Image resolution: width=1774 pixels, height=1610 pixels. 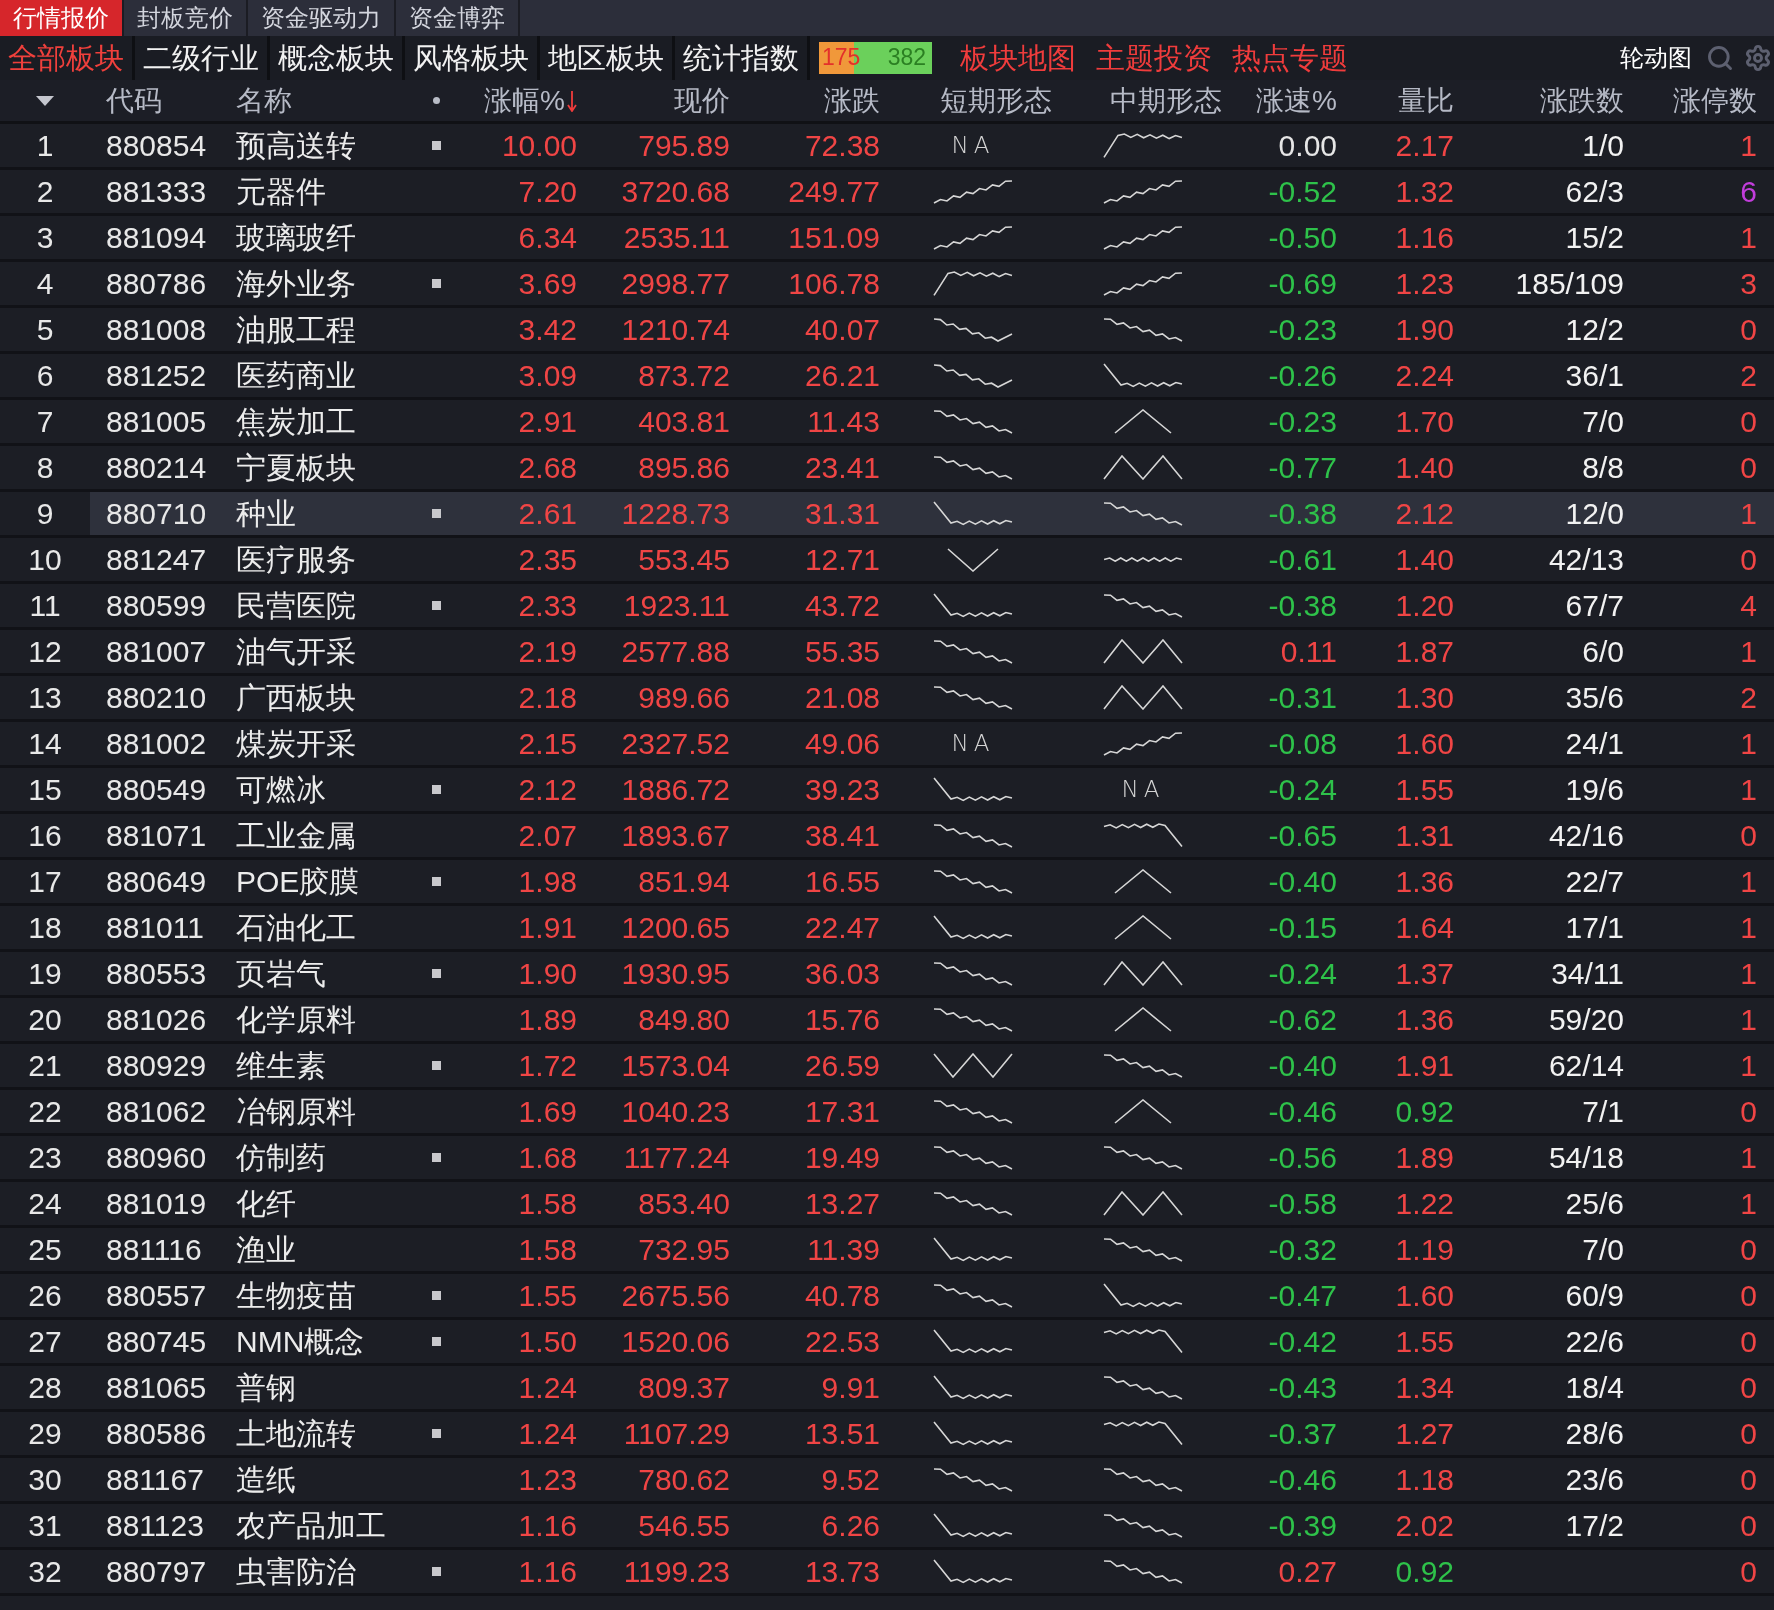 What do you see at coordinates (1302, 1295) in the screenshot?
I see `speed-percent: -0.47` at bounding box center [1302, 1295].